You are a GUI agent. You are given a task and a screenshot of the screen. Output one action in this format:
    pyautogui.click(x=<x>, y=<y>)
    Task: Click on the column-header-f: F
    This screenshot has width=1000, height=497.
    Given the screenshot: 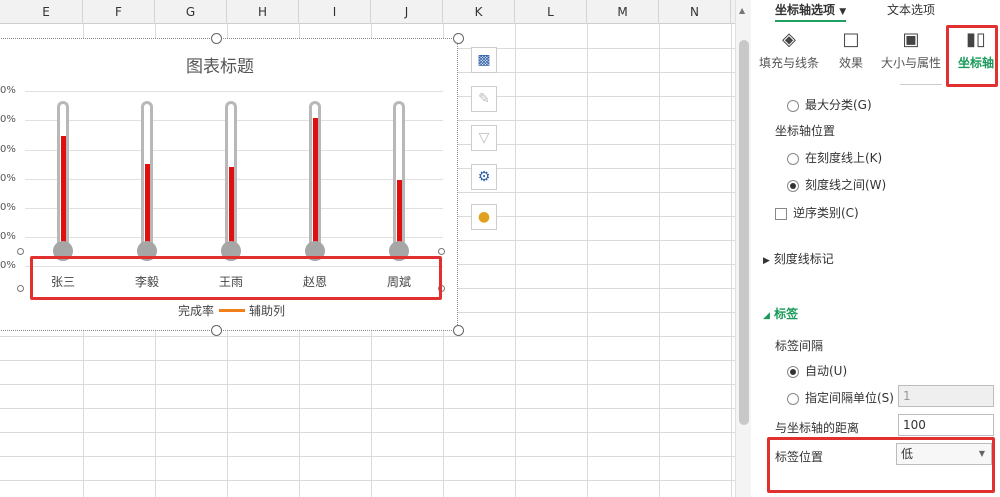 What is the action you would take?
    pyautogui.click(x=119, y=12)
    